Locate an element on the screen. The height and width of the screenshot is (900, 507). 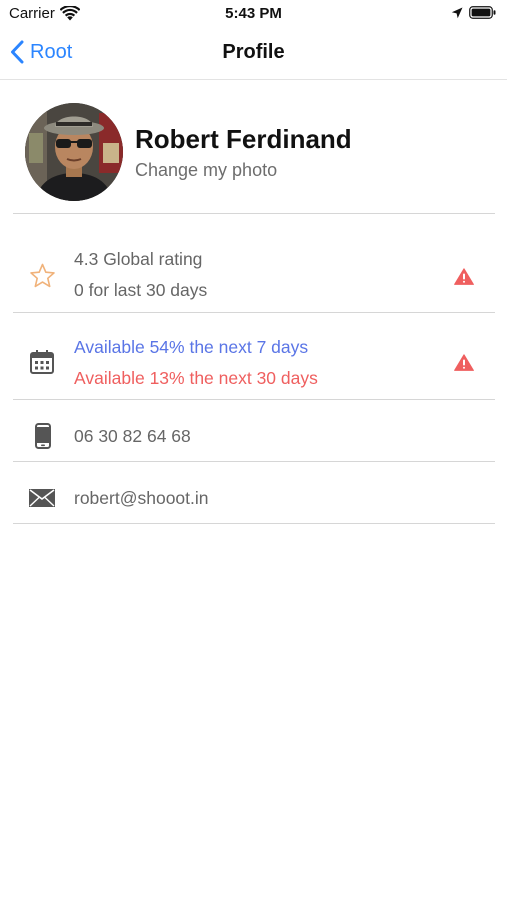
battery-icon is located at coordinates (482, 12).